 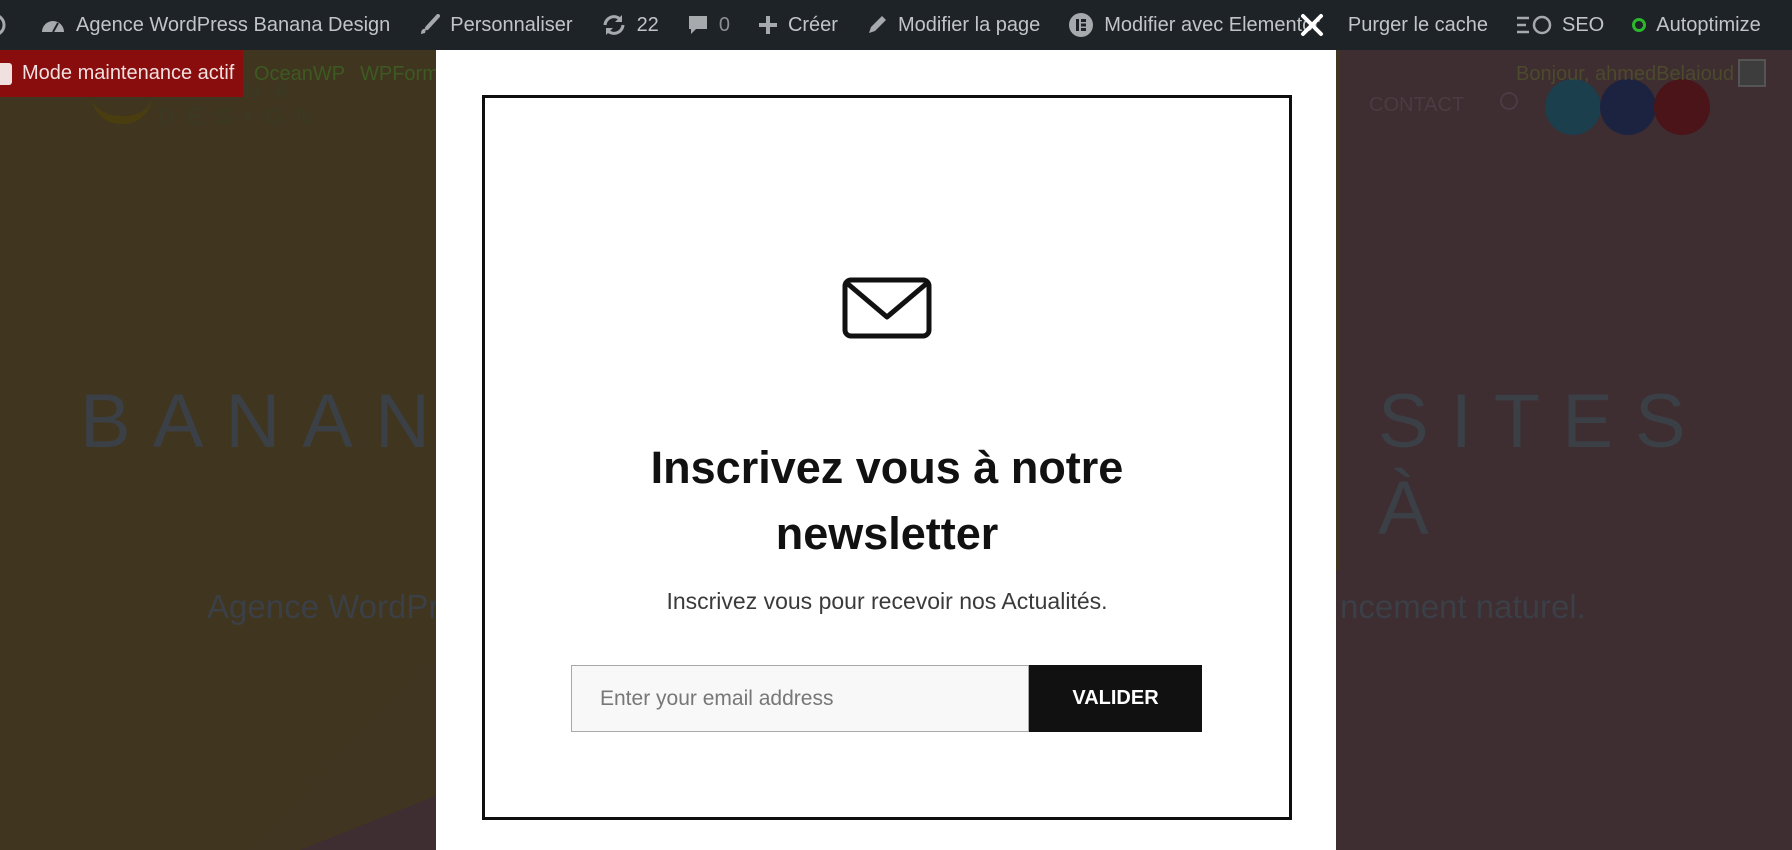 What do you see at coordinates (1312, 25) in the screenshot?
I see `close-icon` at bounding box center [1312, 25].